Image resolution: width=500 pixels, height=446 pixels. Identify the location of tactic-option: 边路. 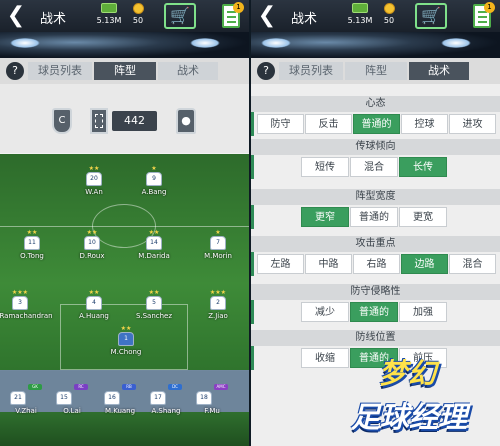
(424, 264).